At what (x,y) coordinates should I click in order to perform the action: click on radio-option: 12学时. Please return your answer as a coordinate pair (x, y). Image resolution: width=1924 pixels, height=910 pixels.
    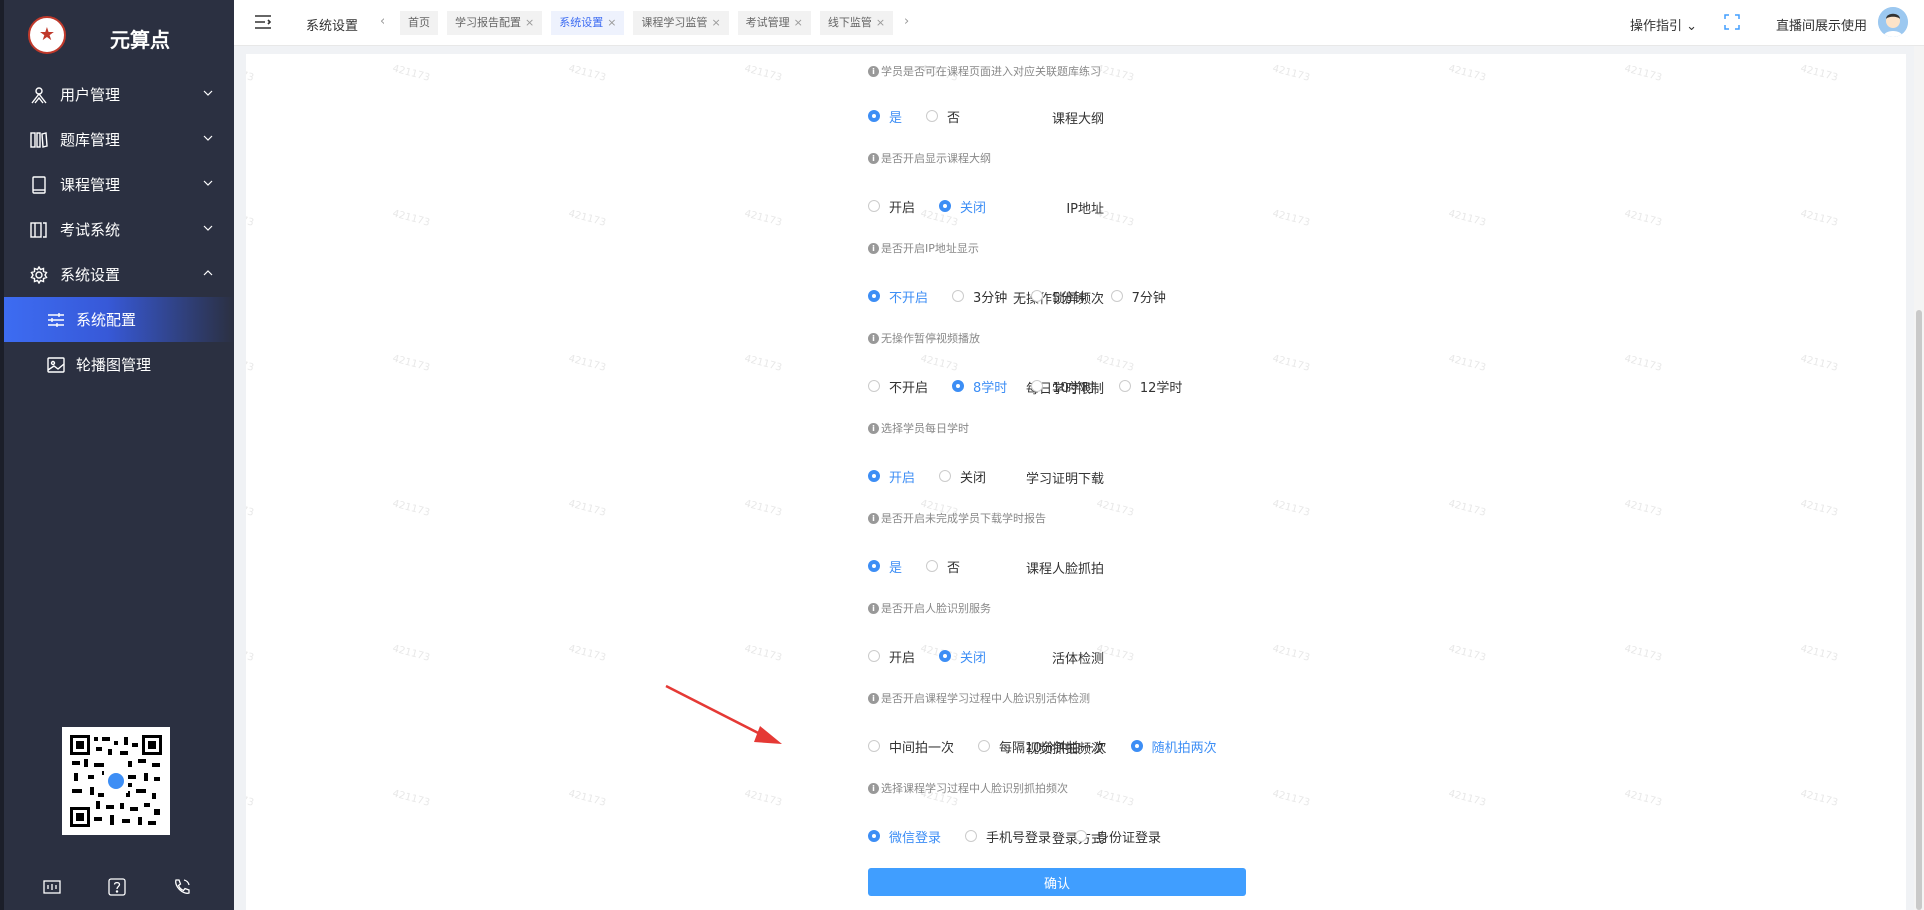
    Looking at the image, I should click on (1150, 386).